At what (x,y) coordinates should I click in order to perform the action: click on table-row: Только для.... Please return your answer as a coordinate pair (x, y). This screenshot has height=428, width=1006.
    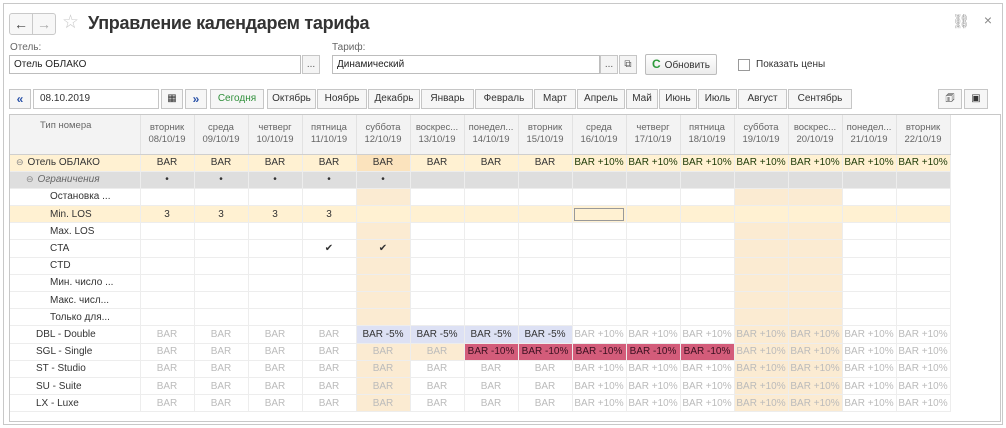
    Looking at the image, I should click on (480, 317).